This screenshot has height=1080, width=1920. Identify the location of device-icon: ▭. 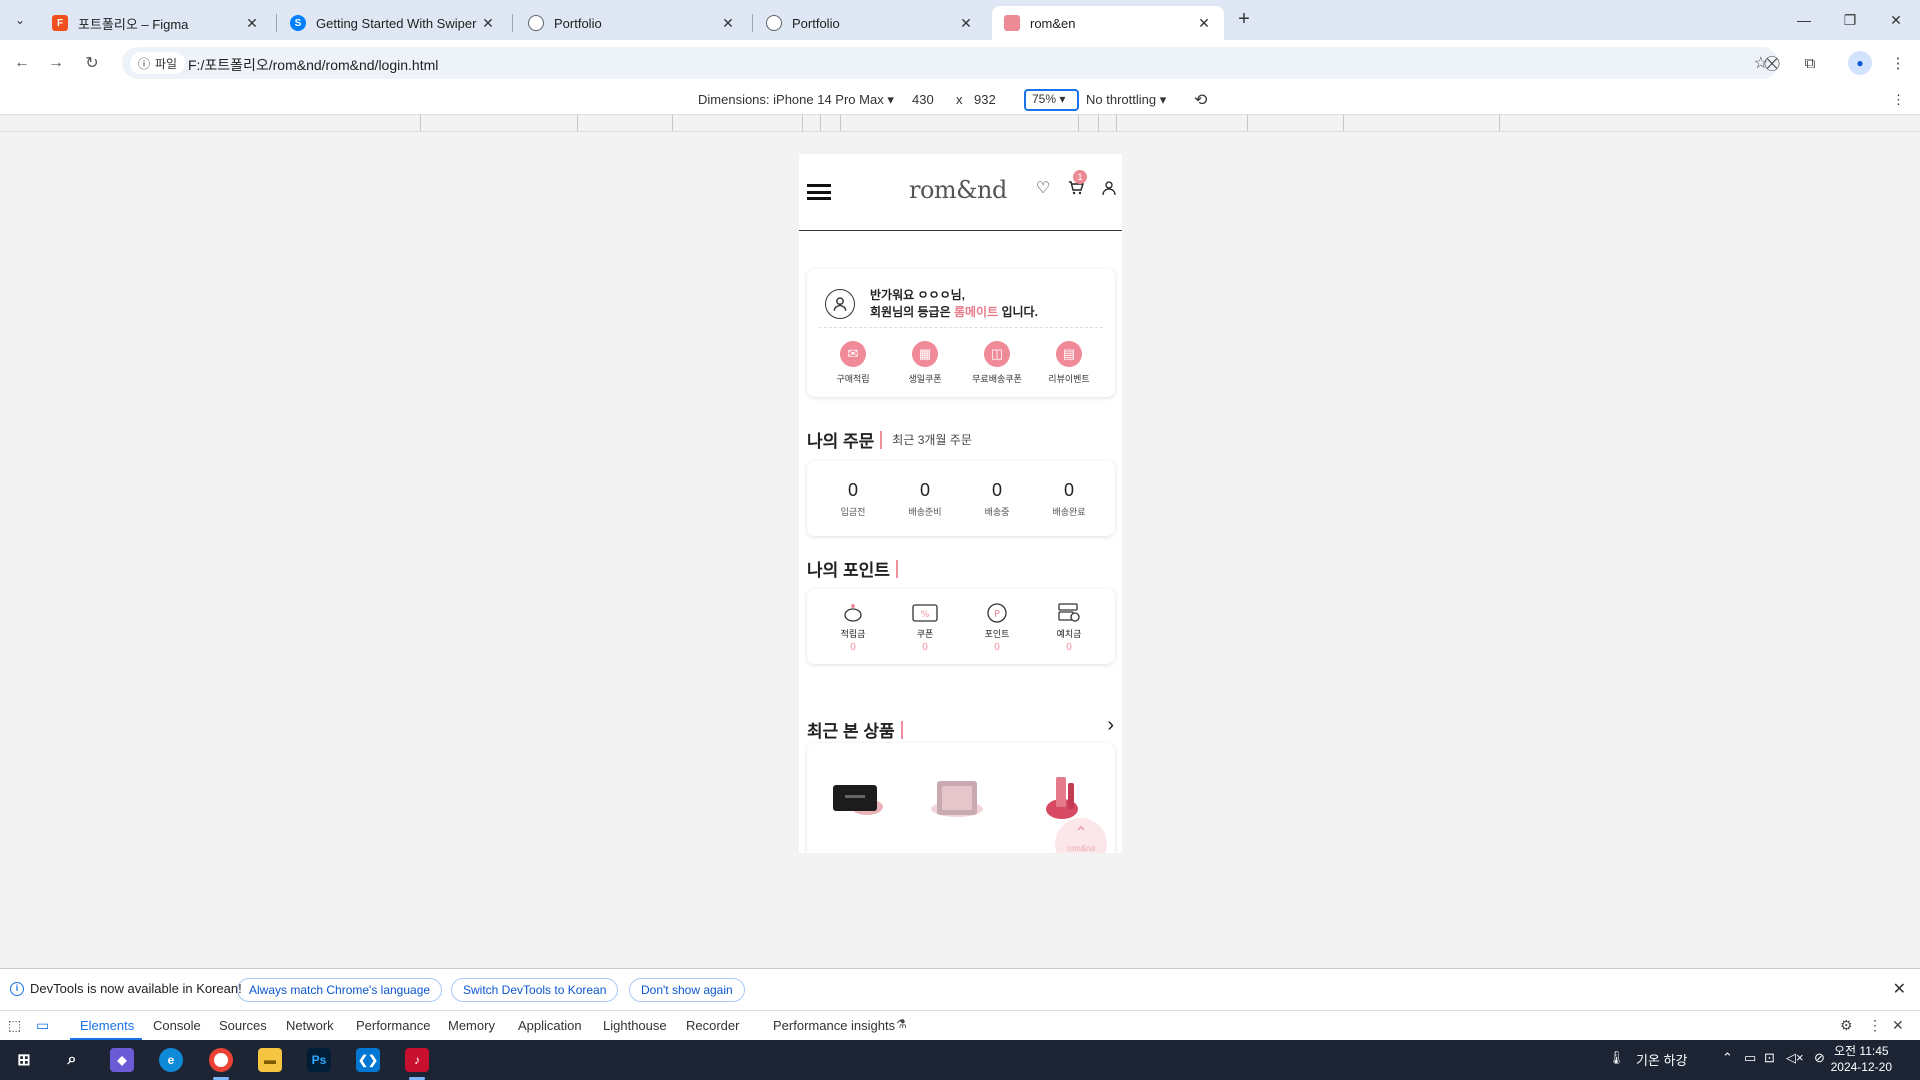
(1750, 1058).